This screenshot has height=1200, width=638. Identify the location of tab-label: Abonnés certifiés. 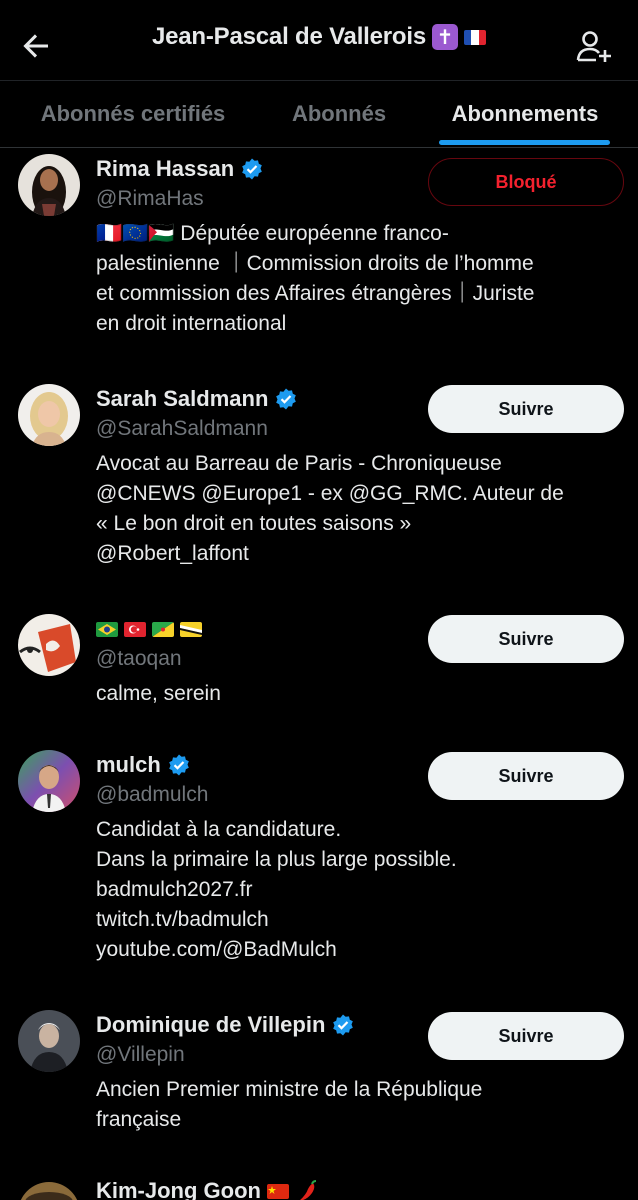
(133, 113).